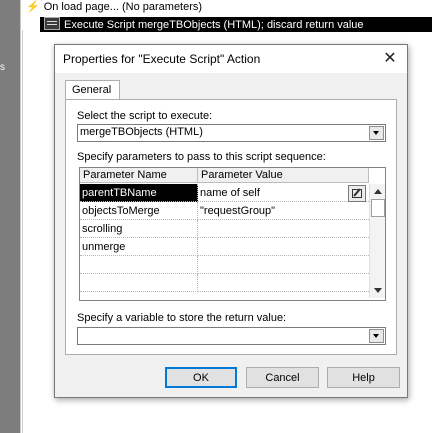  What do you see at coordinates (139, 211) in the screenshot?
I see `param-name-cell: objectsToMerge` at bounding box center [139, 211].